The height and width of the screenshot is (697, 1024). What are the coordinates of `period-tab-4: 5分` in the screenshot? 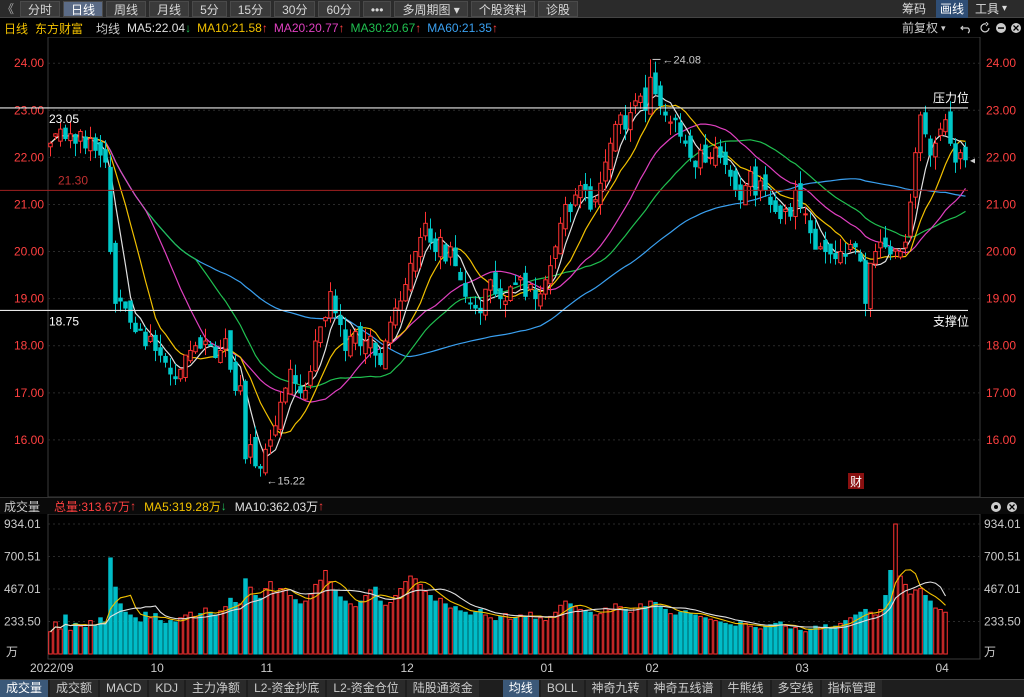 It's located at (209, 8).